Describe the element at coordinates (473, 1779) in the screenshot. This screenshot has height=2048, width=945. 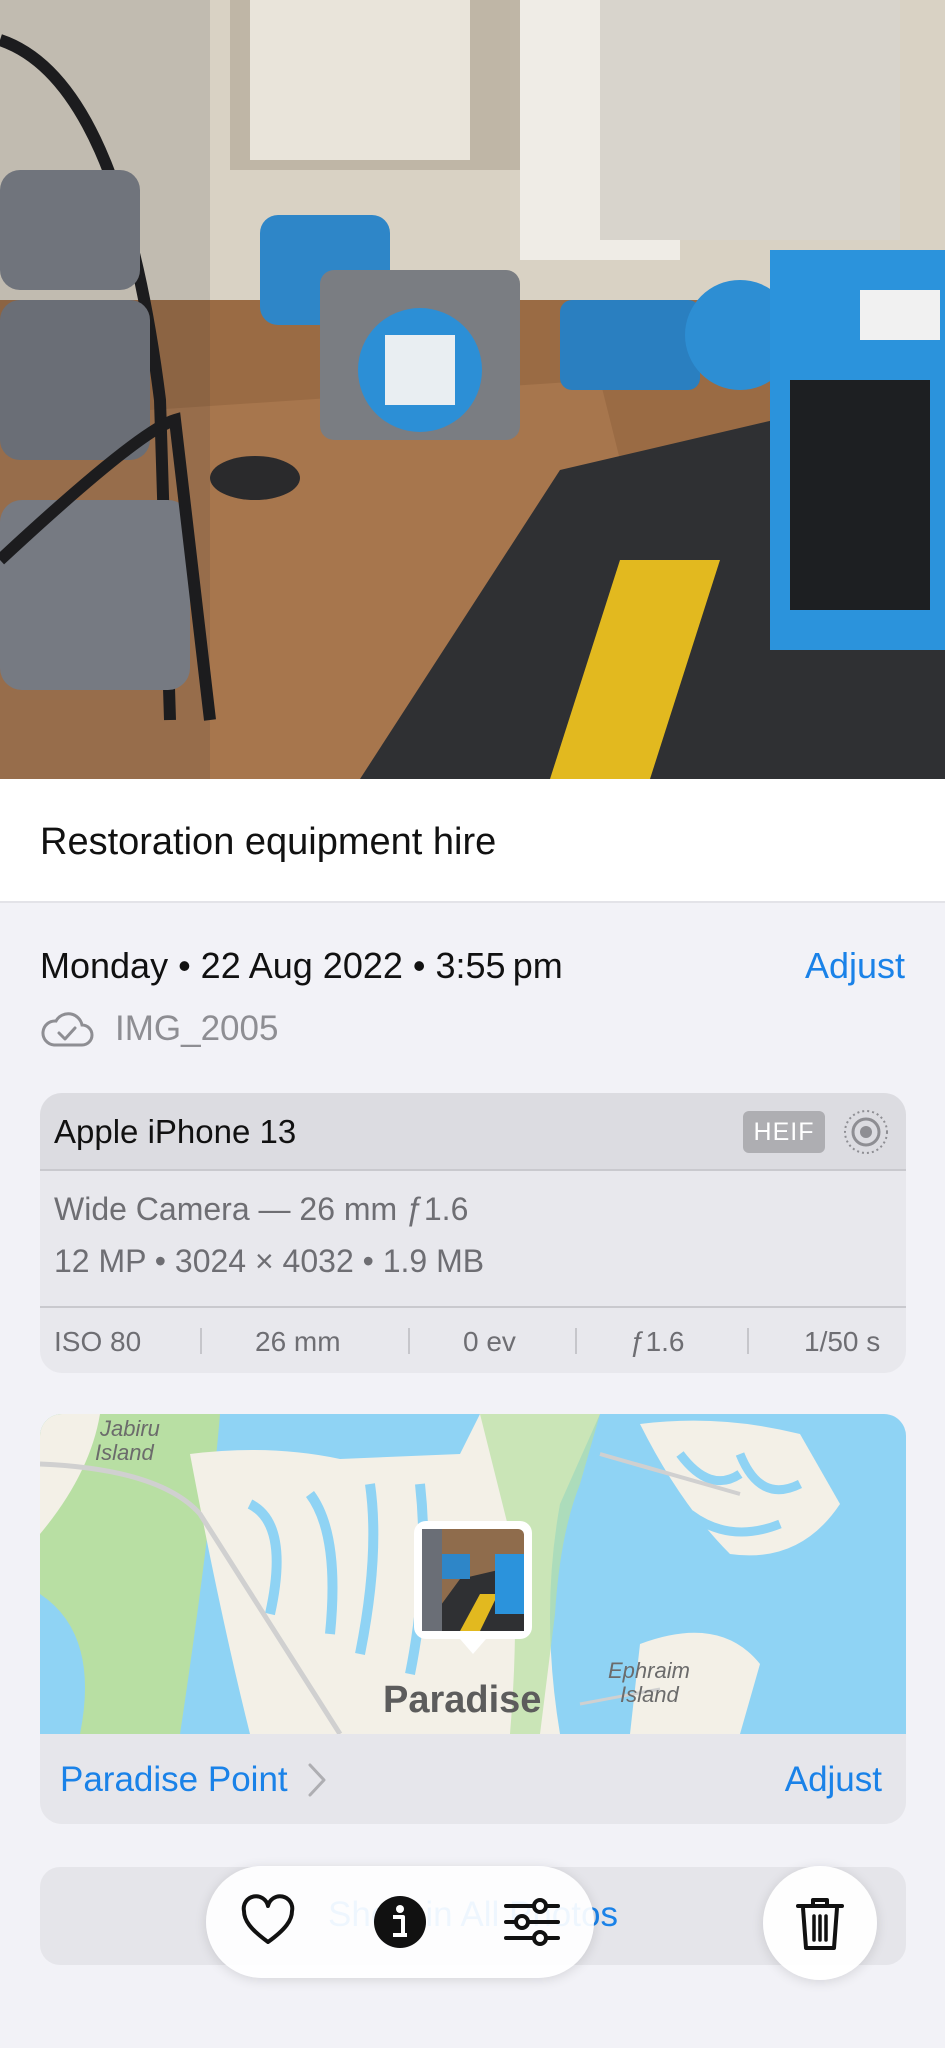
I see `location-footer: Paradise Point Adjust` at that location.